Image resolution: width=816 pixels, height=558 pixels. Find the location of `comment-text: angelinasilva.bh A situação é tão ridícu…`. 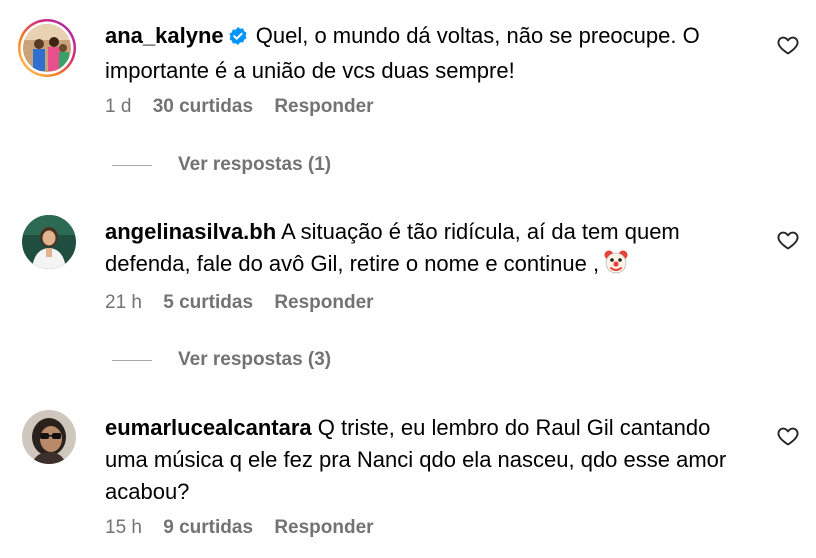

comment-text: angelinasilva.bh A situação é tão ridícu… is located at coordinates (425, 250).